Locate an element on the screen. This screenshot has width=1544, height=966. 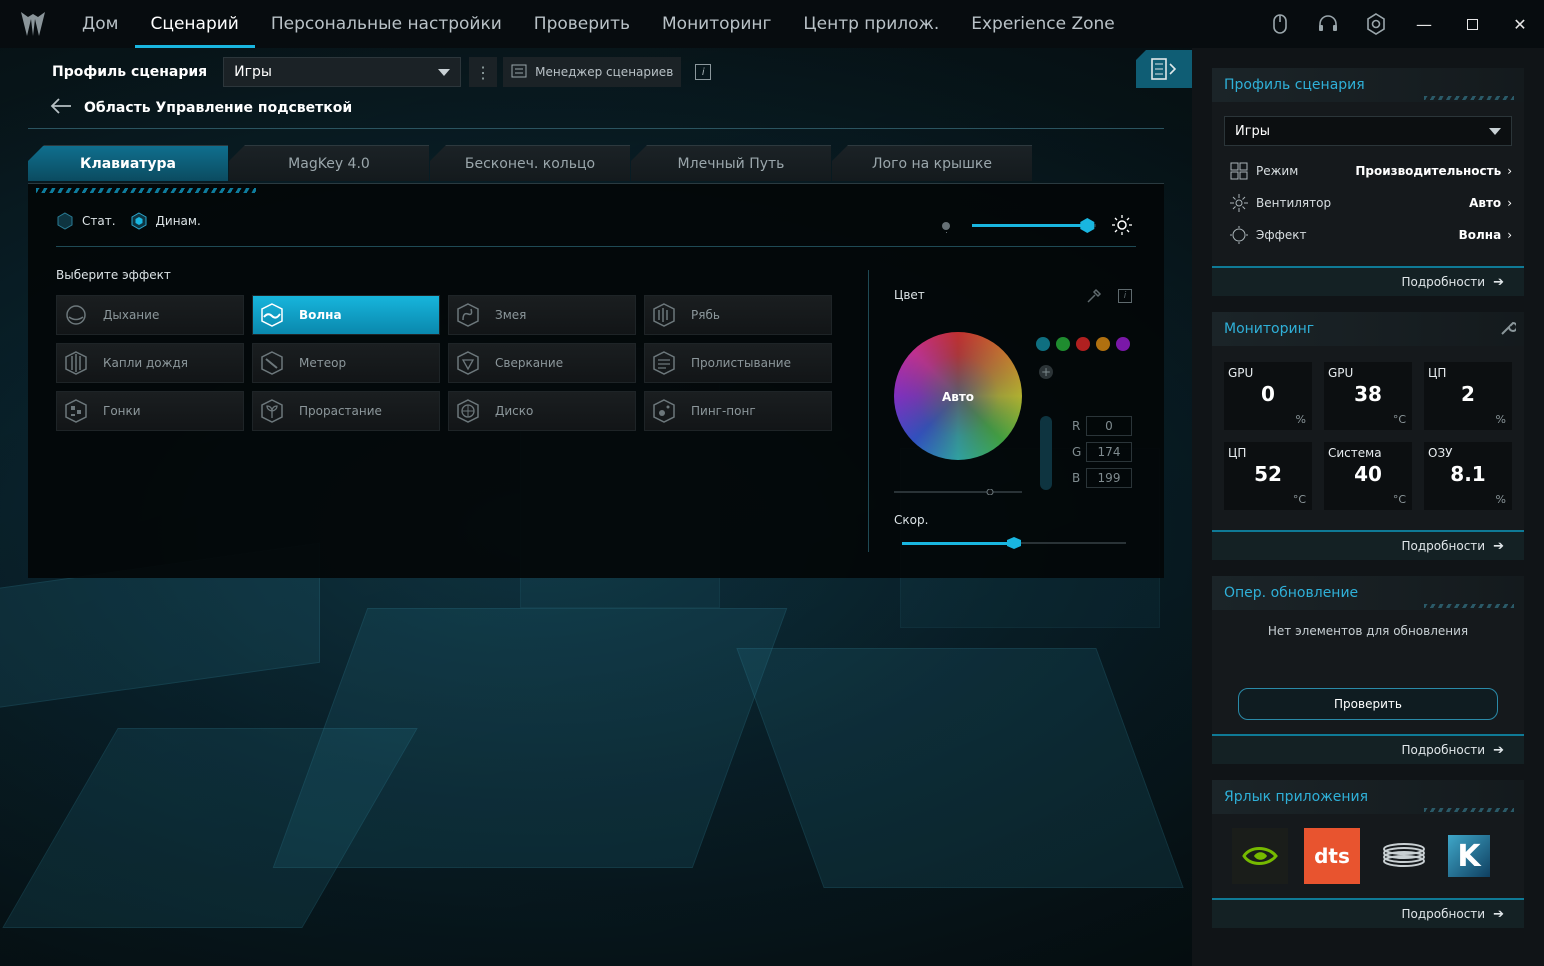
nav-tab-3: Проверить is located at coordinates (582, 24).